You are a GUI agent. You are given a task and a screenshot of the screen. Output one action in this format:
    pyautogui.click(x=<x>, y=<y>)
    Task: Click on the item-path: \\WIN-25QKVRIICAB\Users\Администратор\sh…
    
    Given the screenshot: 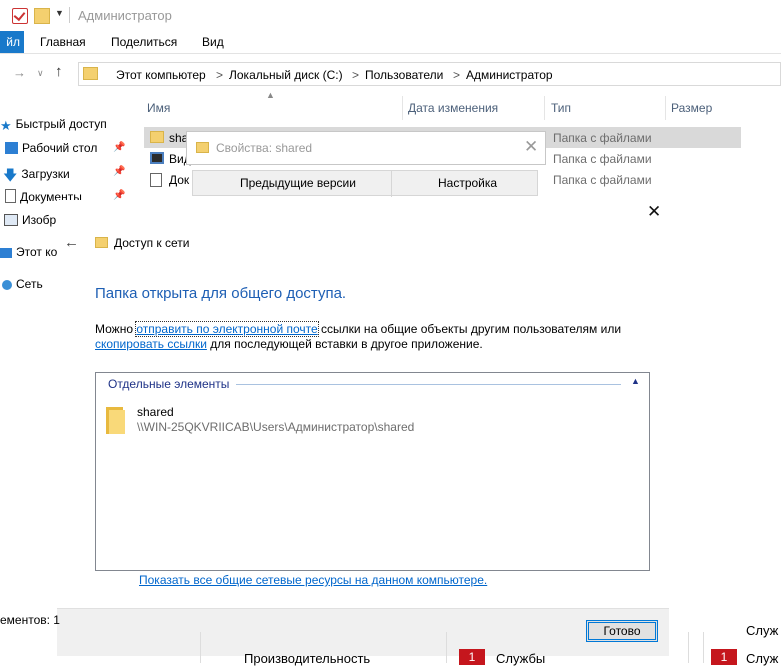 What is the action you would take?
    pyautogui.click(x=276, y=427)
    